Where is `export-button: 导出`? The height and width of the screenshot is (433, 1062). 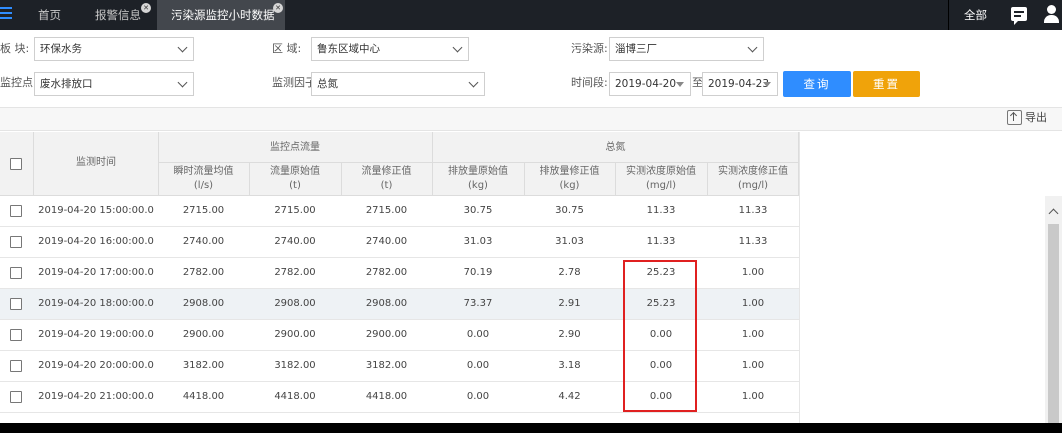
export-button: 导出 is located at coordinates (1036, 118).